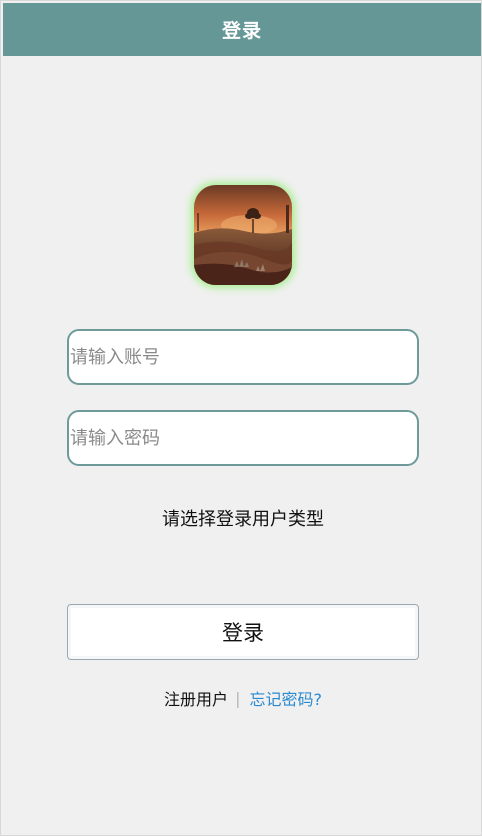  I want to click on login-button: 登录, so click(243, 632).